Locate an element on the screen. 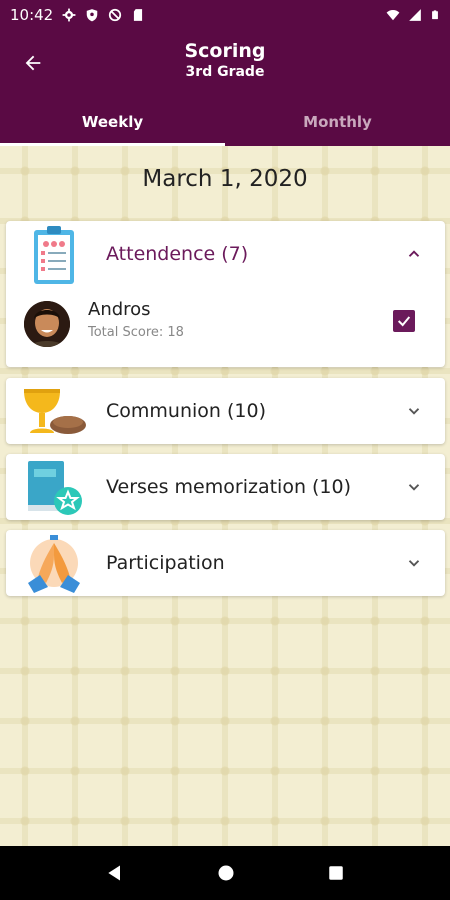 Image resolution: width=450 pixels, height=900 pixels. wifi-icon is located at coordinates (393, 15).